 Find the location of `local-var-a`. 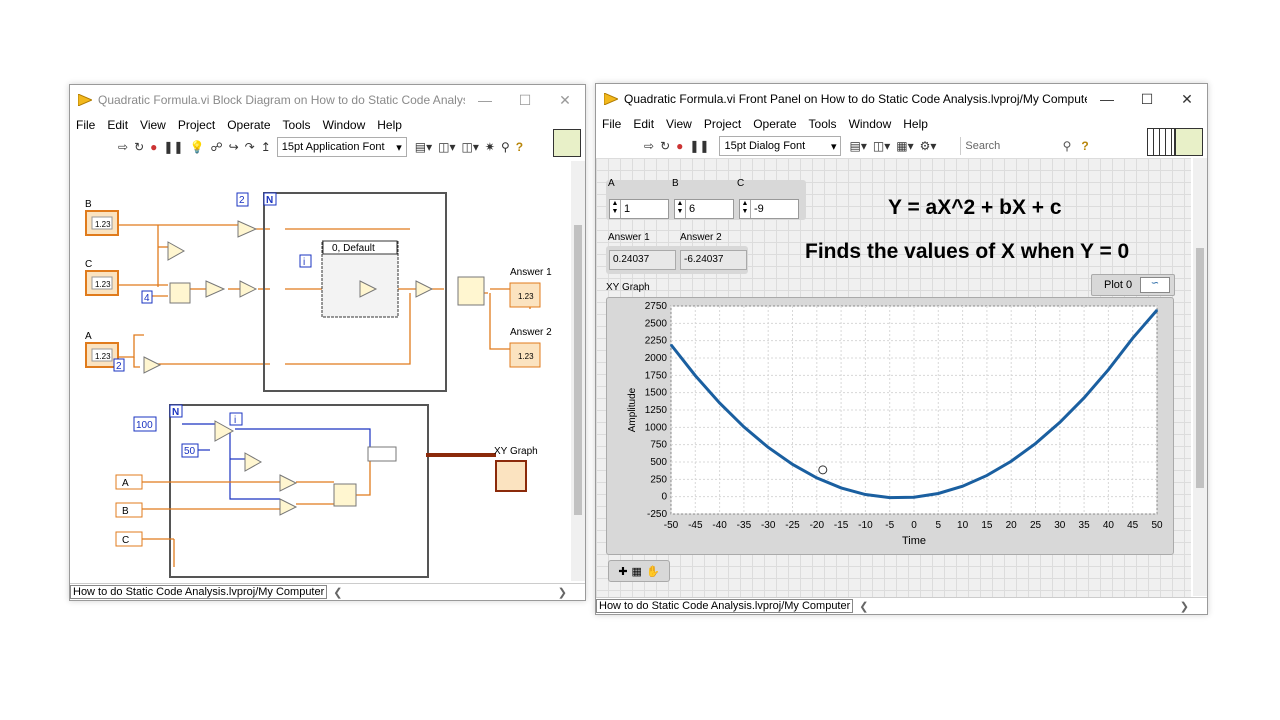

local-var-a is located at coordinates (129, 482).